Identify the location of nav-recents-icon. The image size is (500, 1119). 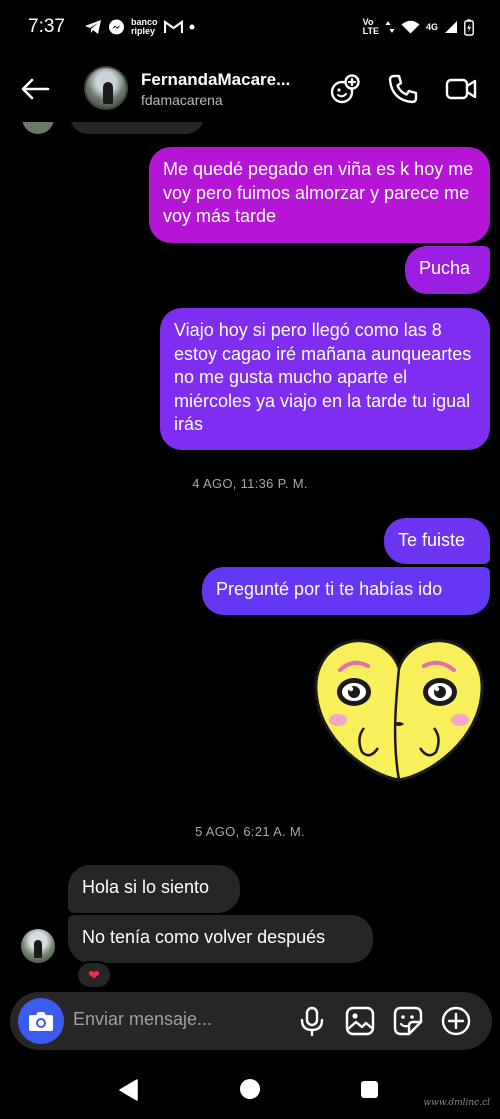
(369, 1089).